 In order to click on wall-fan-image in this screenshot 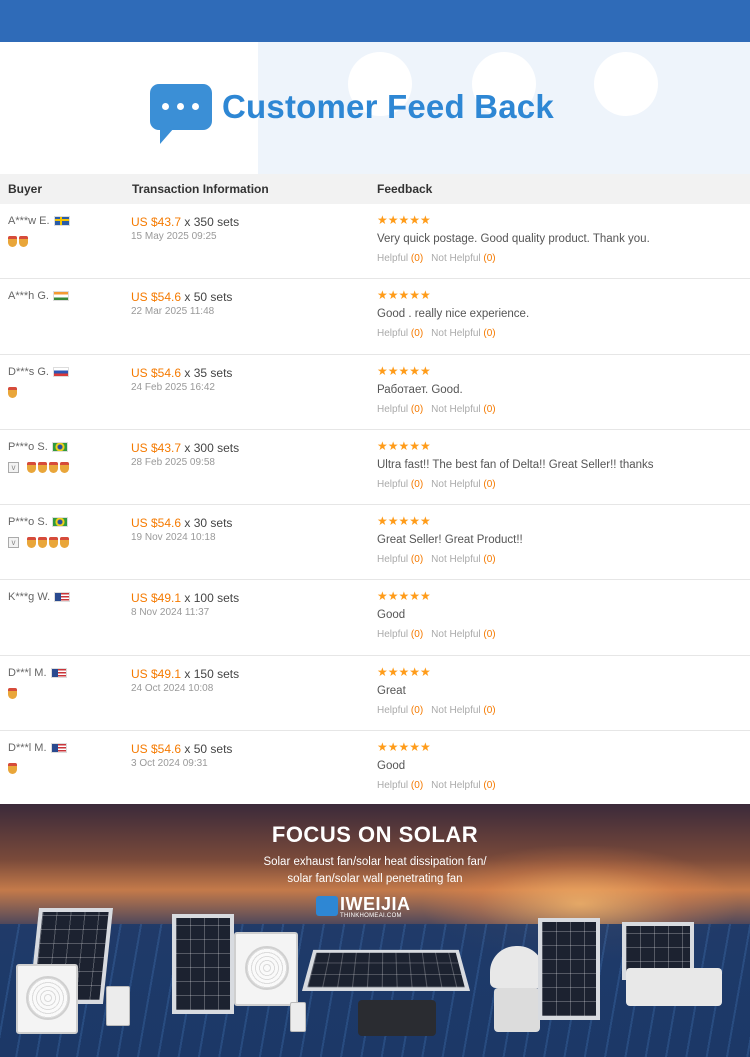, I will do `click(266, 969)`.